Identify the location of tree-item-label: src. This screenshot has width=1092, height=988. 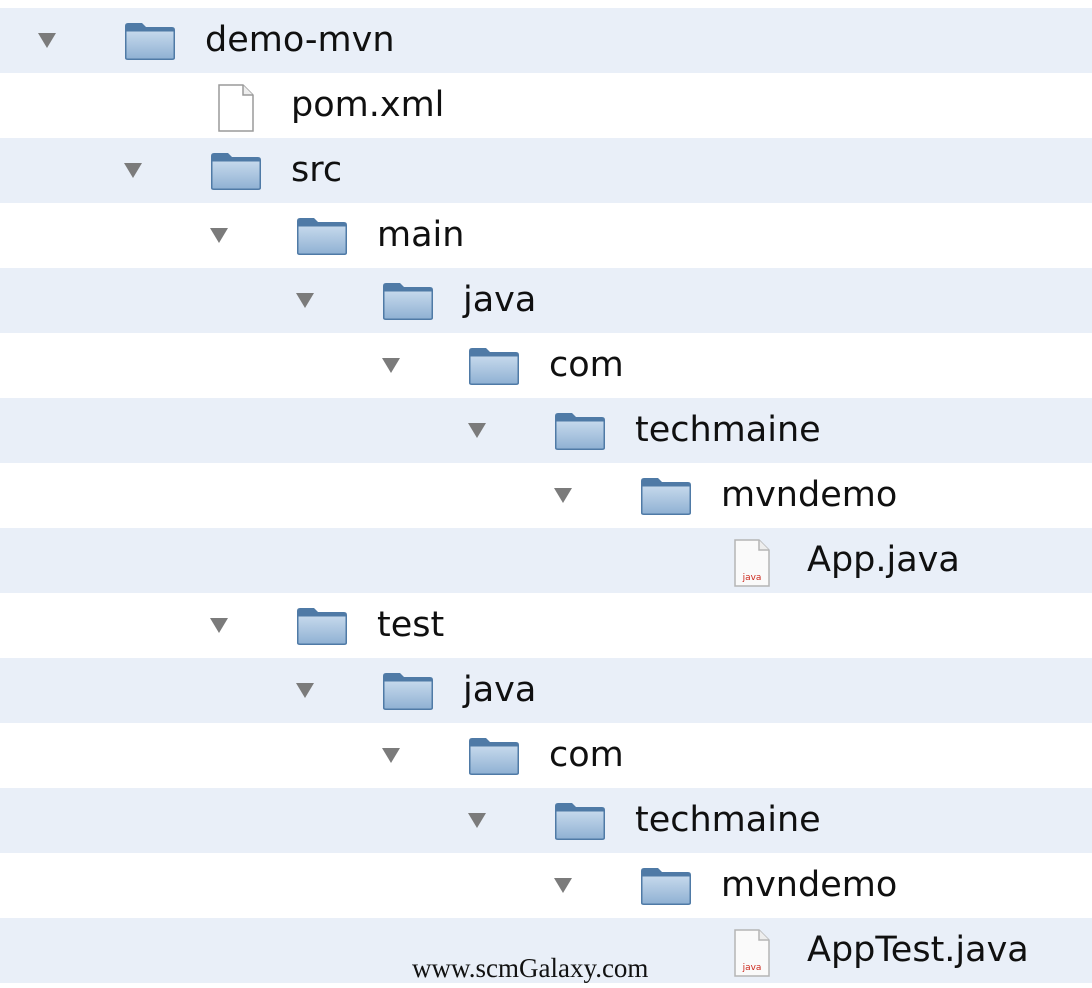
(317, 170).